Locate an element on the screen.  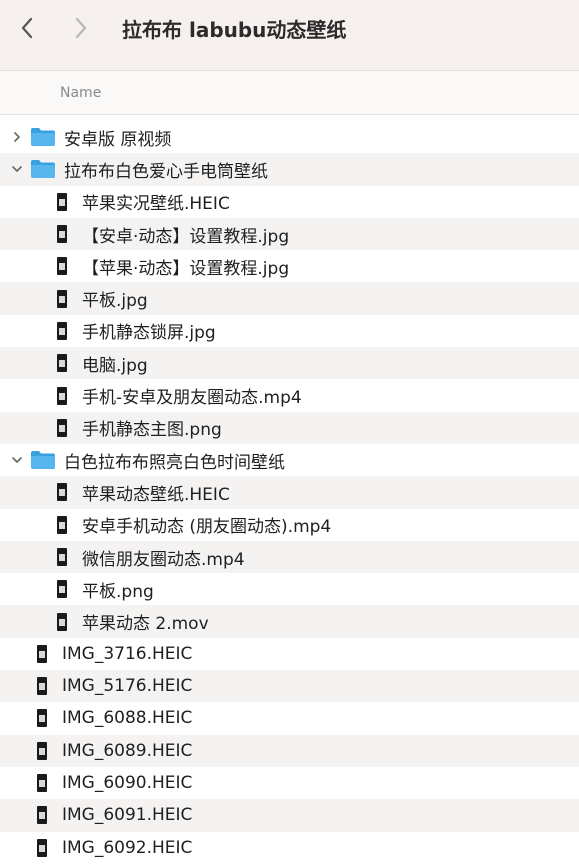
chevron-right-icon is located at coordinates (81, 28).